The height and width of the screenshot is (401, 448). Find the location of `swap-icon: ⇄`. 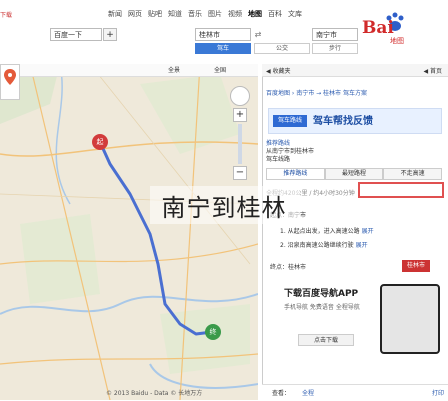

swap-icon: ⇄ is located at coordinates (258, 34).